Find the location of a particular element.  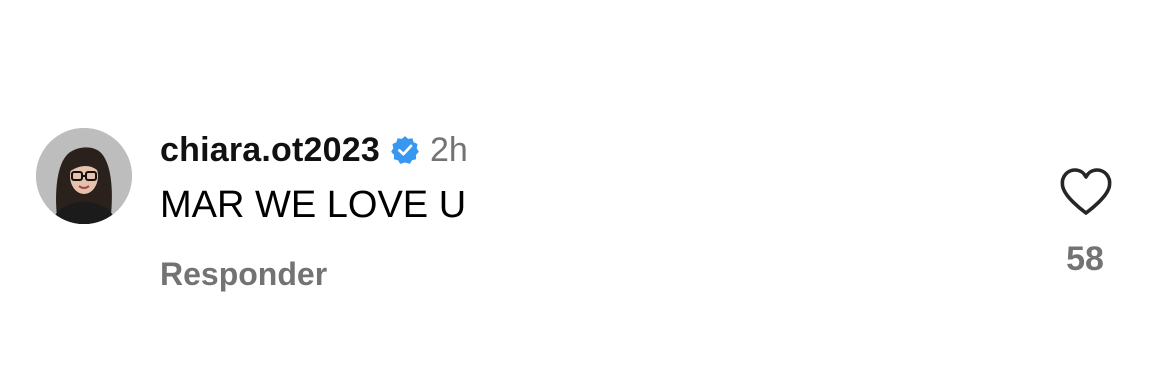

comment-text: MAR WE LOVE U is located at coordinates (313, 205).